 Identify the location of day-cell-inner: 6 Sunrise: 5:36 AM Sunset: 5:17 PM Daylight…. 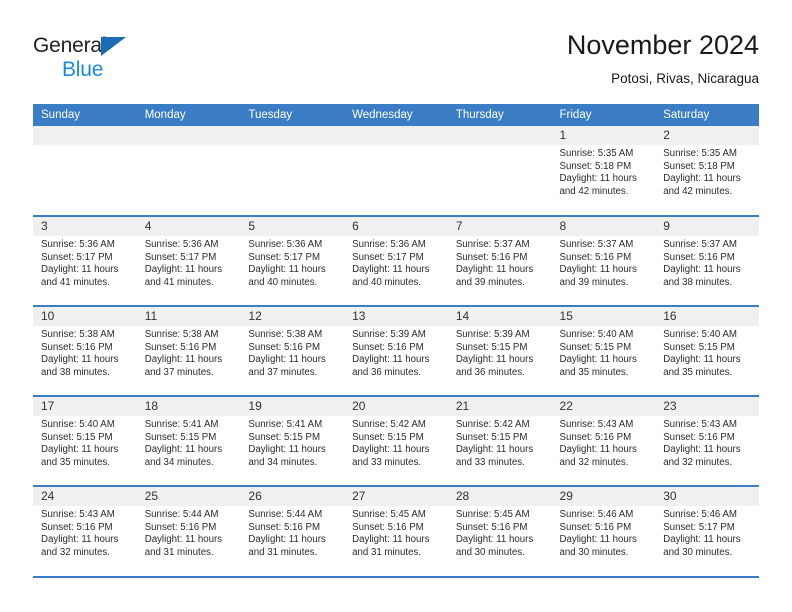
(396, 261).